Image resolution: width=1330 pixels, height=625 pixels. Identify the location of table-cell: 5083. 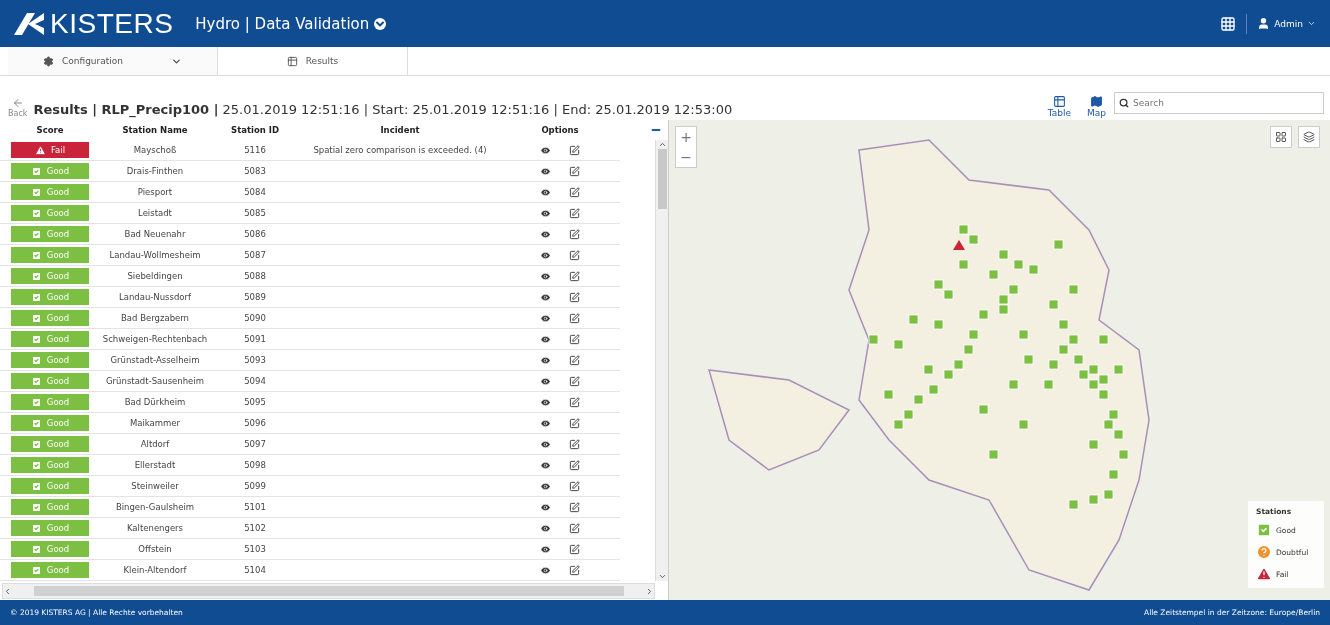
(255, 171).